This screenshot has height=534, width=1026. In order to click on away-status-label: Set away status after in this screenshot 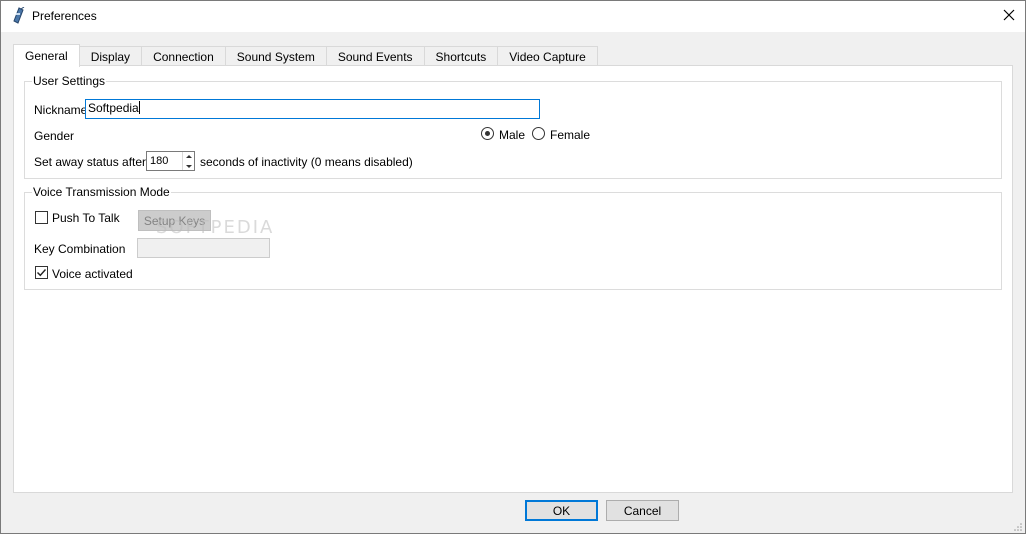, I will do `click(90, 162)`.